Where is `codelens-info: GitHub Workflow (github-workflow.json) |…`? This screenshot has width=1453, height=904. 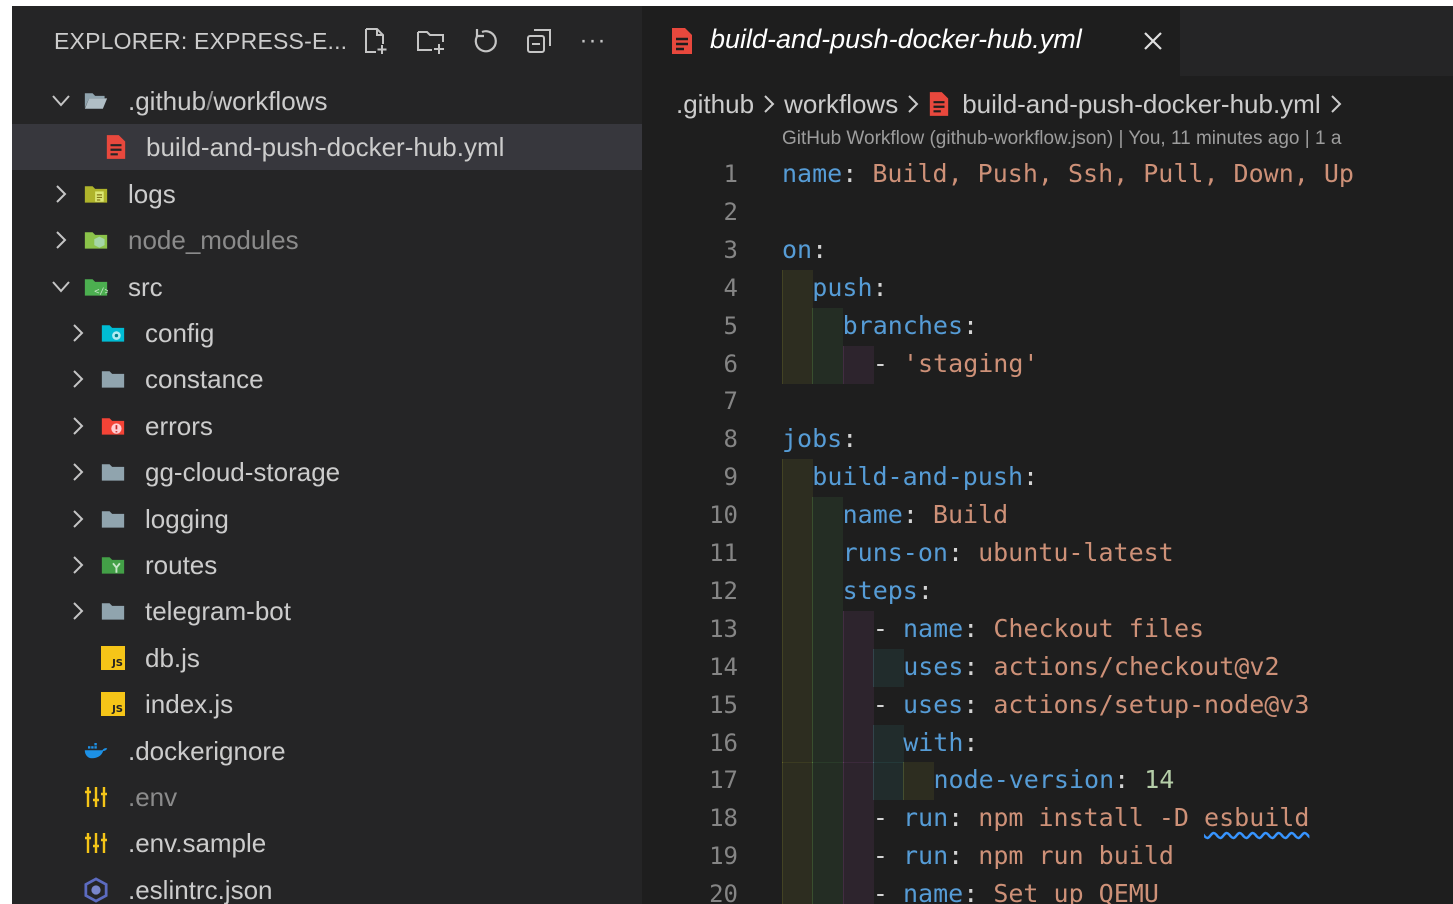
codelens-info: GitHub Workflow (github-workflow.json) |… is located at coordinates (1061, 139).